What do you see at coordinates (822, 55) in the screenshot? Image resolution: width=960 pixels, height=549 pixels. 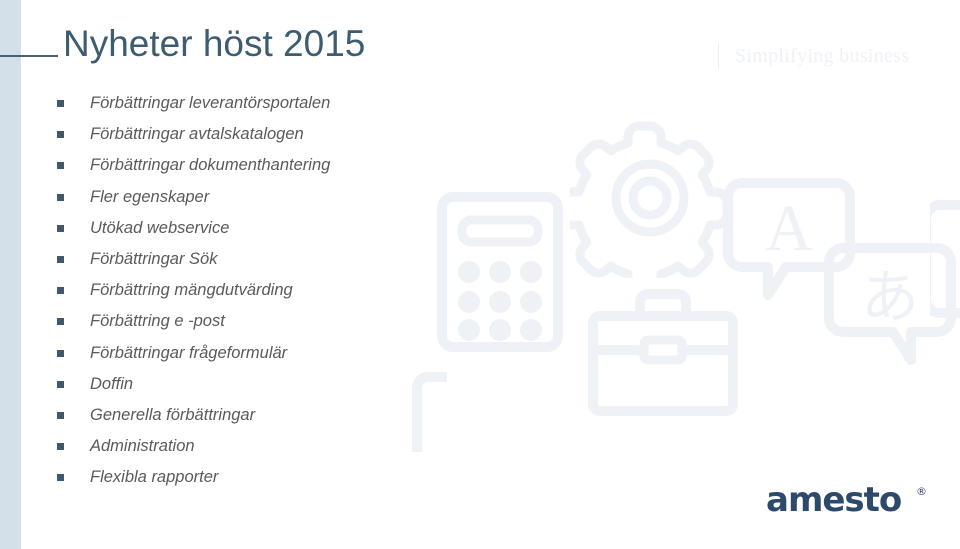 I see `tagline-text: Simplifying business` at bounding box center [822, 55].